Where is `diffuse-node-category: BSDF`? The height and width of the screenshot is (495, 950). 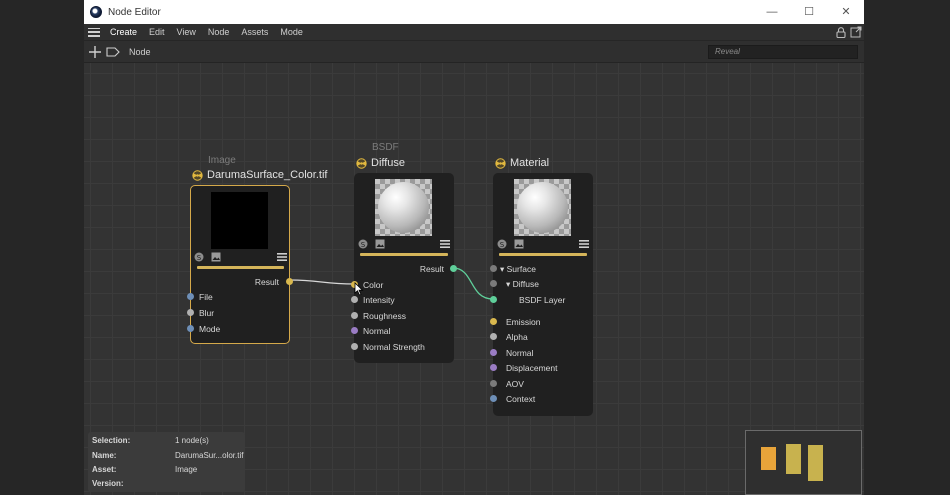 diffuse-node-category: BSDF is located at coordinates (385, 147).